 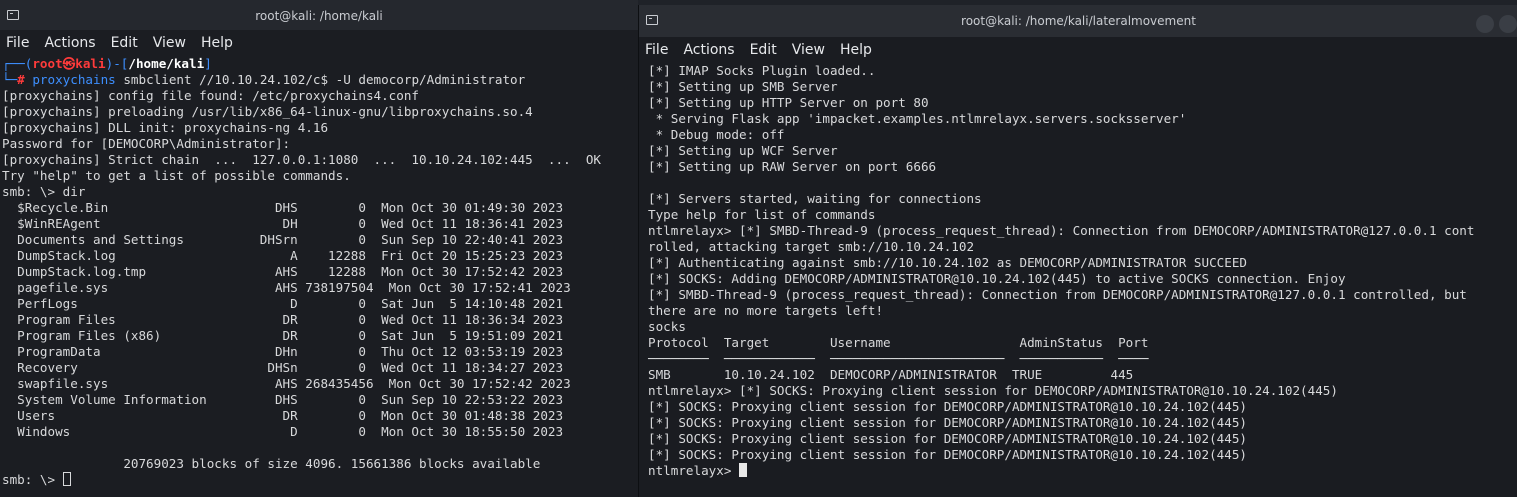 What do you see at coordinates (1485, 24) in the screenshot?
I see `minimize-button` at bounding box center [1485, 24].